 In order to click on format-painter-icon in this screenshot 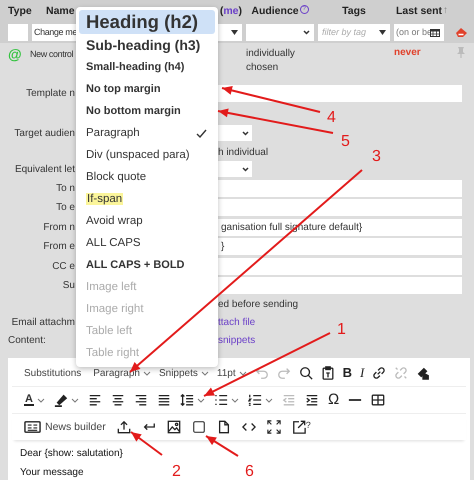, I will do `click(423, 373)`.